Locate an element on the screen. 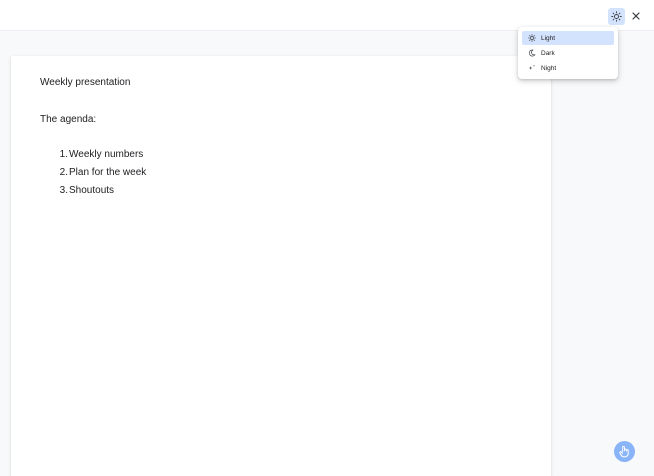  theme-option-label: Dark is located at coordinates (548, 53).